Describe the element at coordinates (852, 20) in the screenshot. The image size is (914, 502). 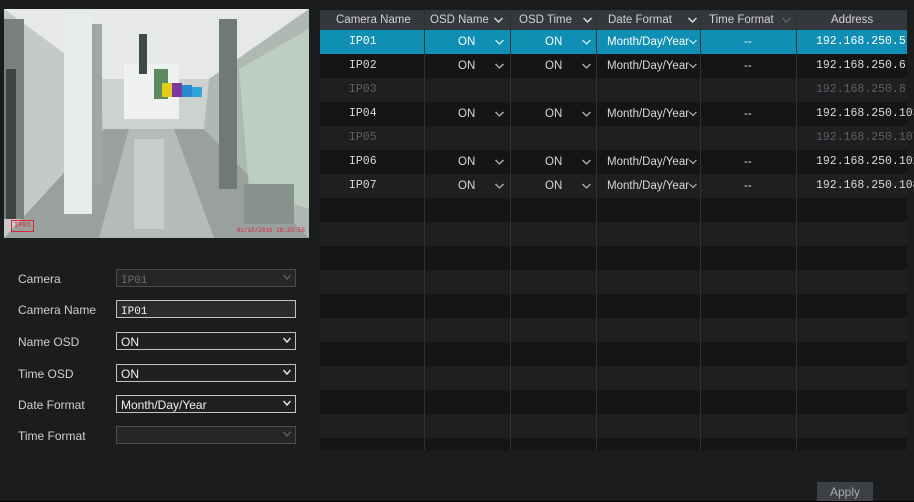
I see `header-address: Address` at that location.